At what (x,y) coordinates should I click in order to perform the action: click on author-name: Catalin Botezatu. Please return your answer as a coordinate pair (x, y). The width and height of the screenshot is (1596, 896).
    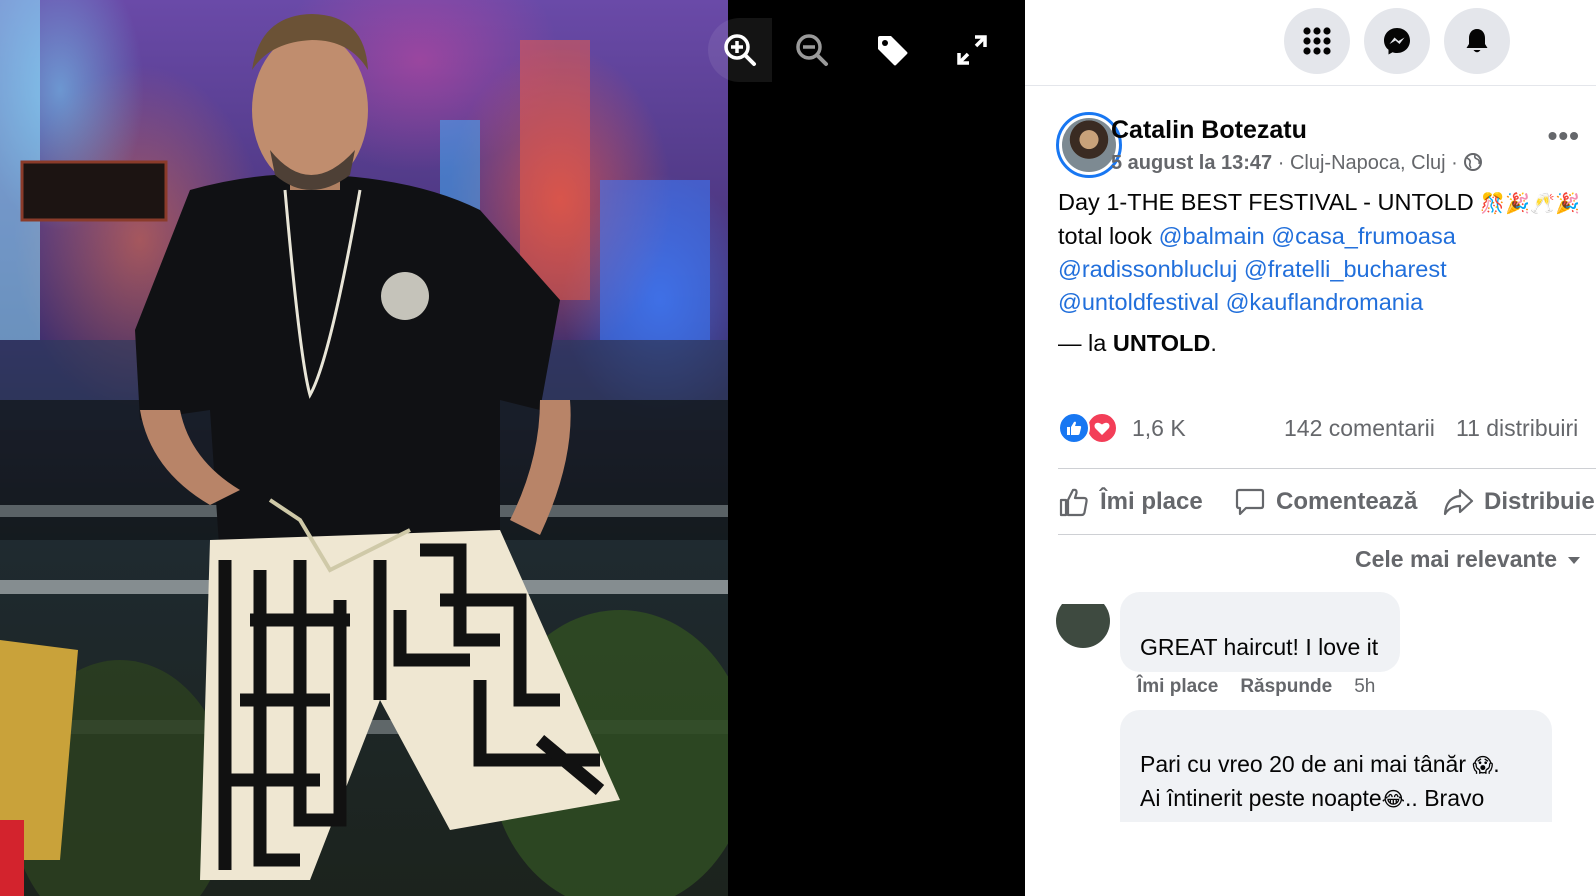
    Looking at the image, I should click on (1209, 130).